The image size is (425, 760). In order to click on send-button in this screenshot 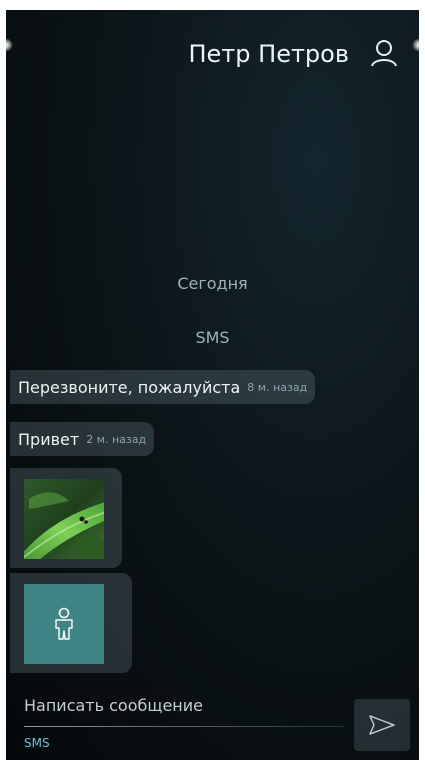, I will do `click(382, 725)`.